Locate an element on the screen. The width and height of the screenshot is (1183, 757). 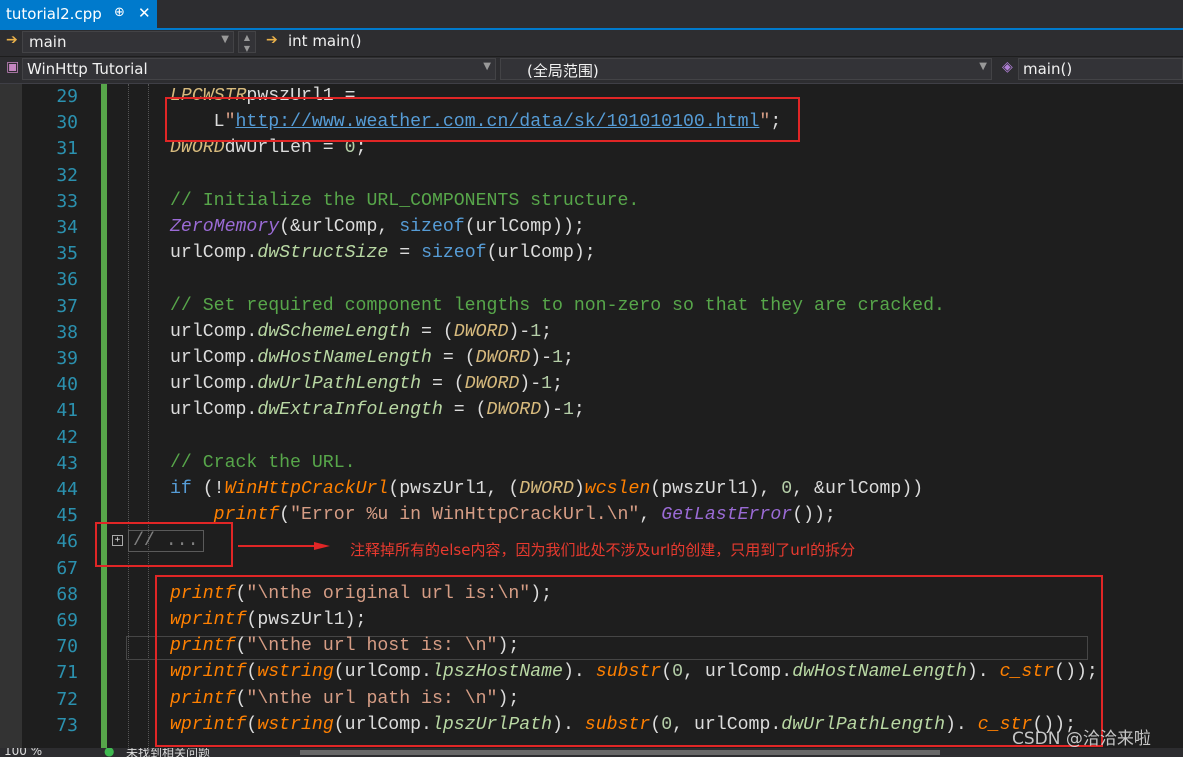
code-token: wcslen is located at coordinates (617, 489).